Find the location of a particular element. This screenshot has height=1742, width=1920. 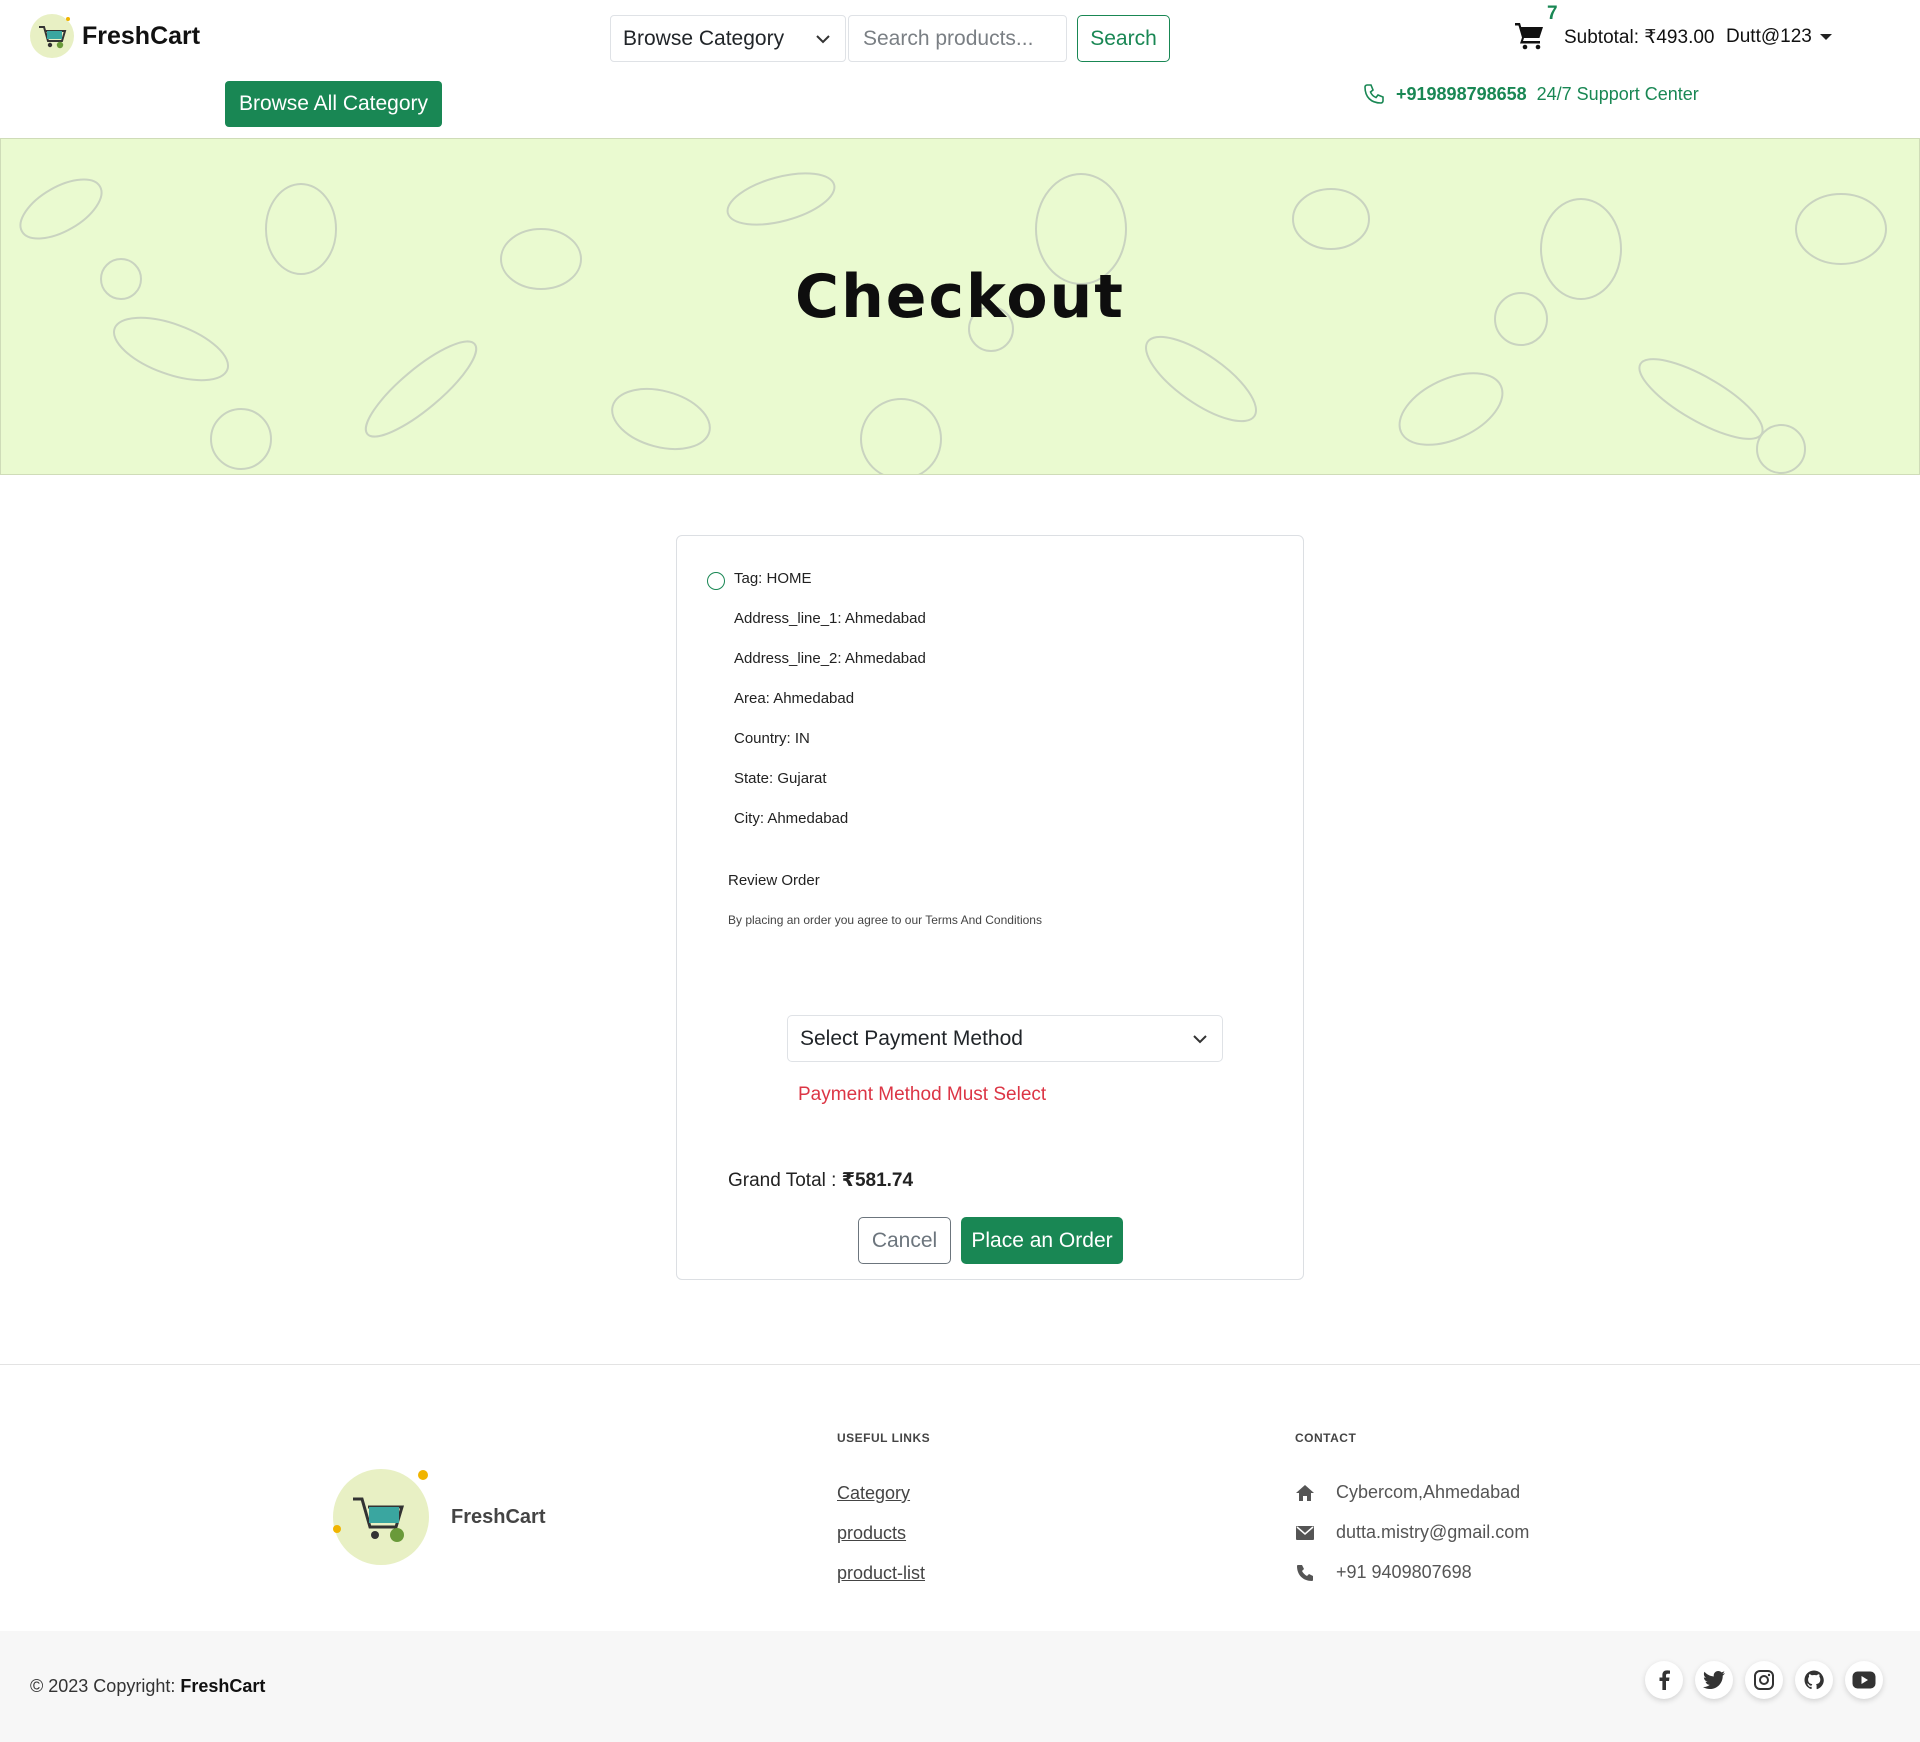

facebook-icon is located at coordinates (1664, 1680).